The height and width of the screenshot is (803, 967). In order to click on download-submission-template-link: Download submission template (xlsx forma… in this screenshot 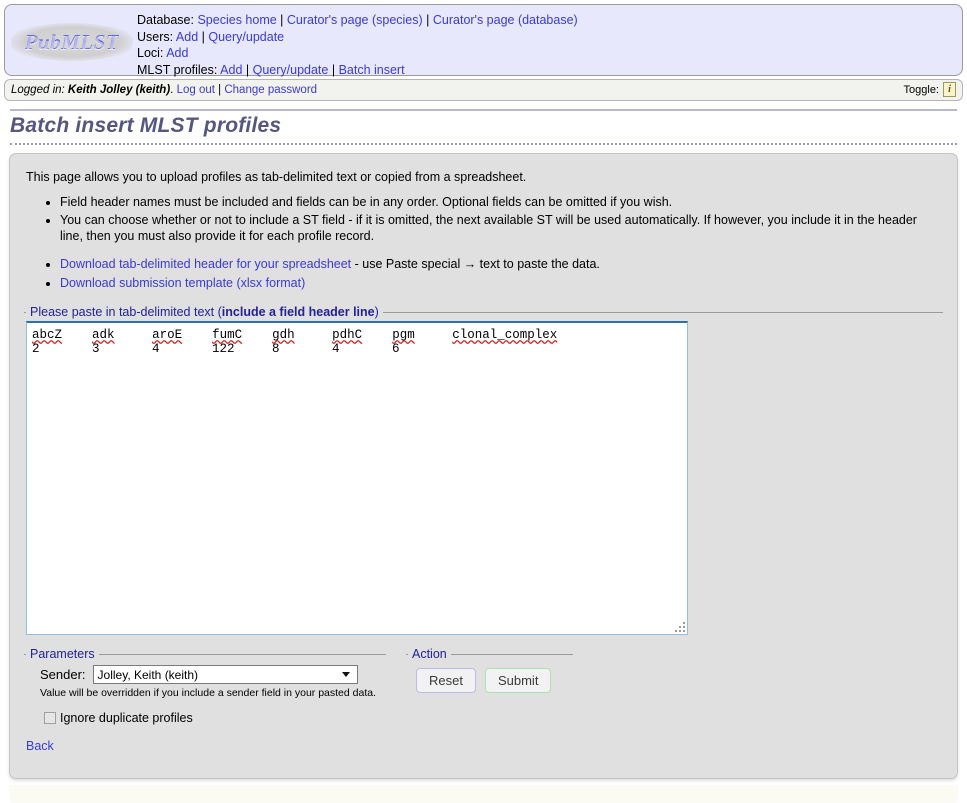, I will do `click(182, 283)`.